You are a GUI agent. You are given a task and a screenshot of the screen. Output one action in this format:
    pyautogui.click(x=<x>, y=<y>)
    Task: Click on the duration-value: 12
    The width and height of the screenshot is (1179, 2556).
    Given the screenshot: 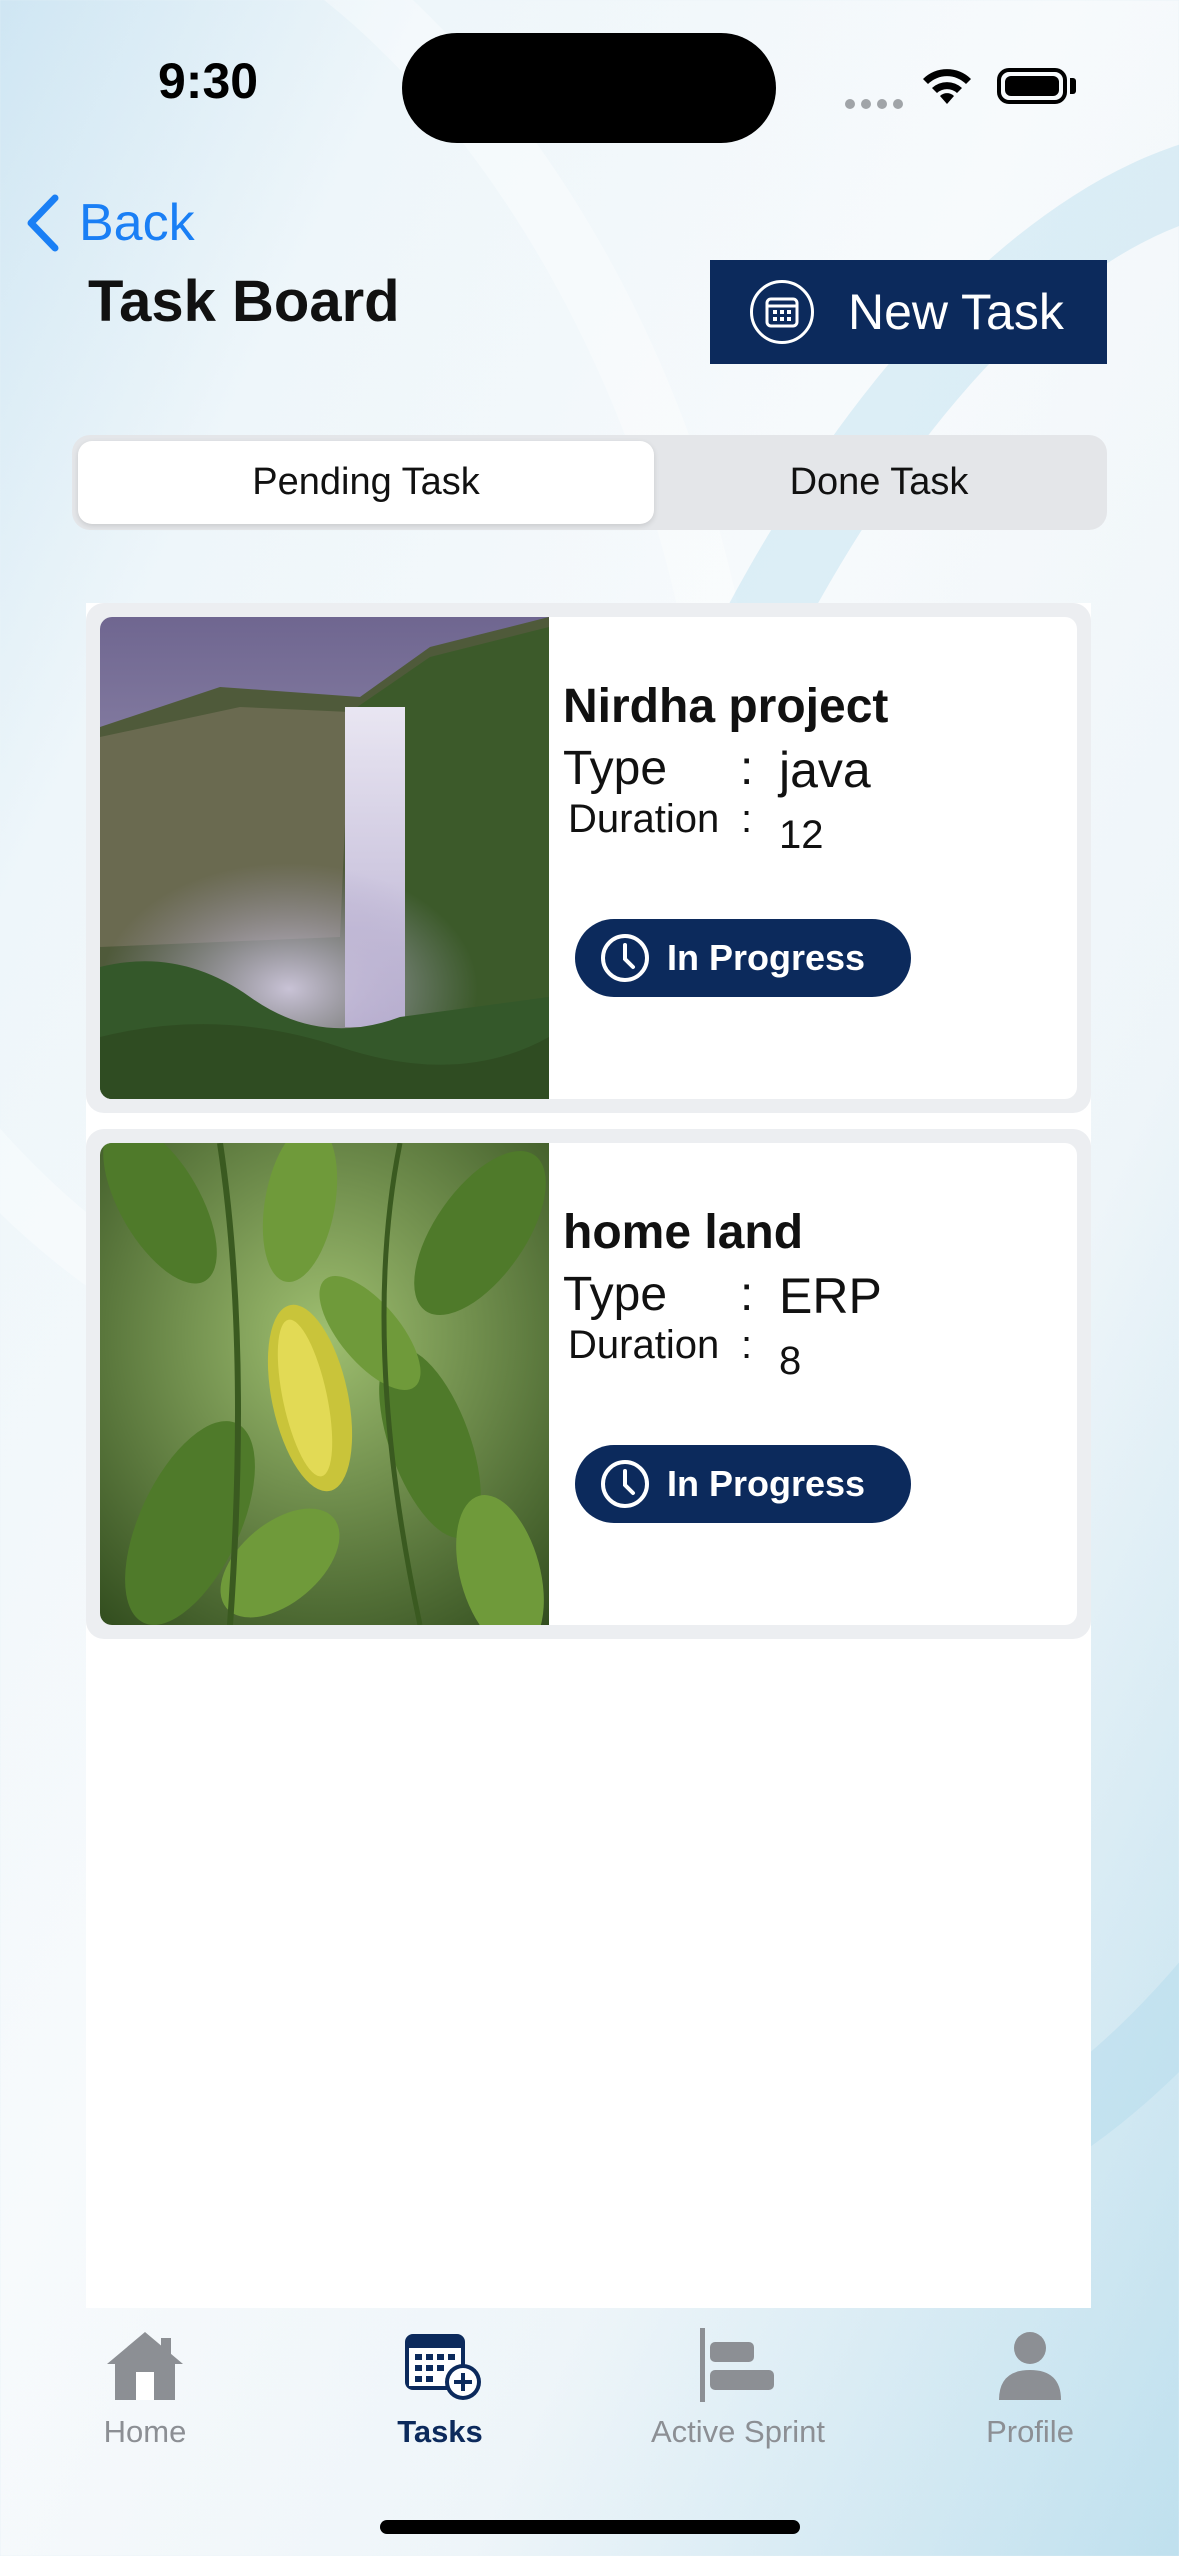 What is the action you would take?
    pyautogui.click(x=801, y=835)
    